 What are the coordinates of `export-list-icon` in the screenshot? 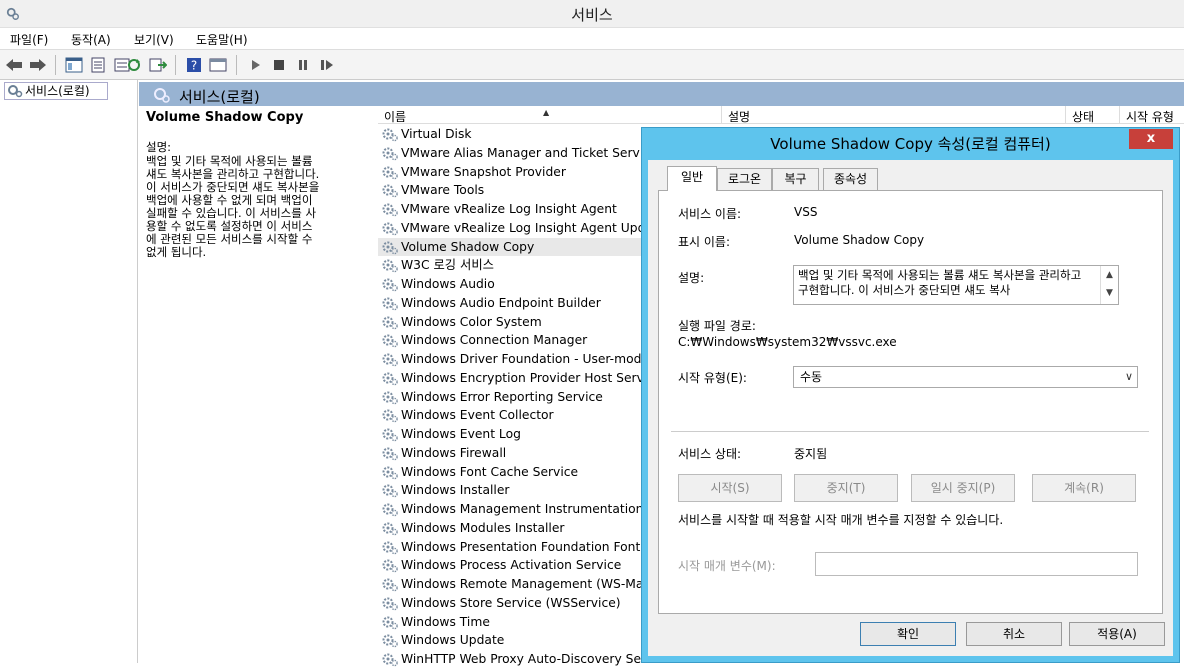 It's located at (158, 65).